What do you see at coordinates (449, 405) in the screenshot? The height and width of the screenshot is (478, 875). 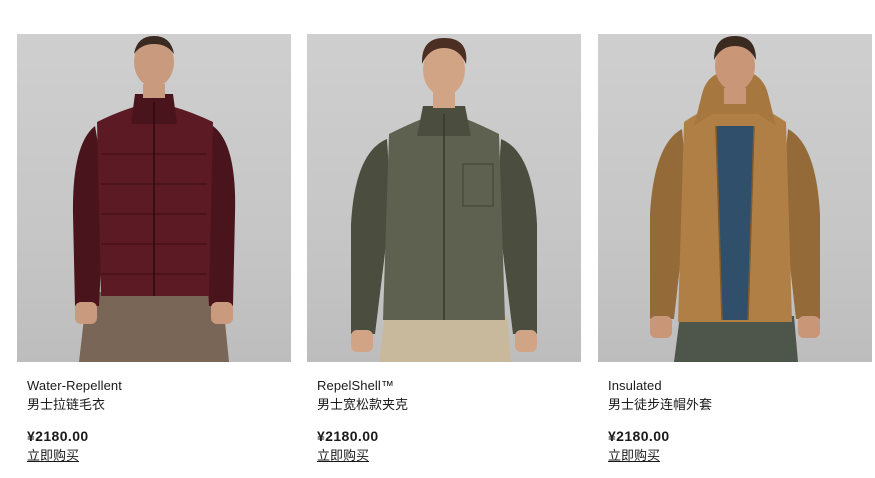 I see `product-name-cn: 男士宽松款夹克` at bounding box center [449, 405].